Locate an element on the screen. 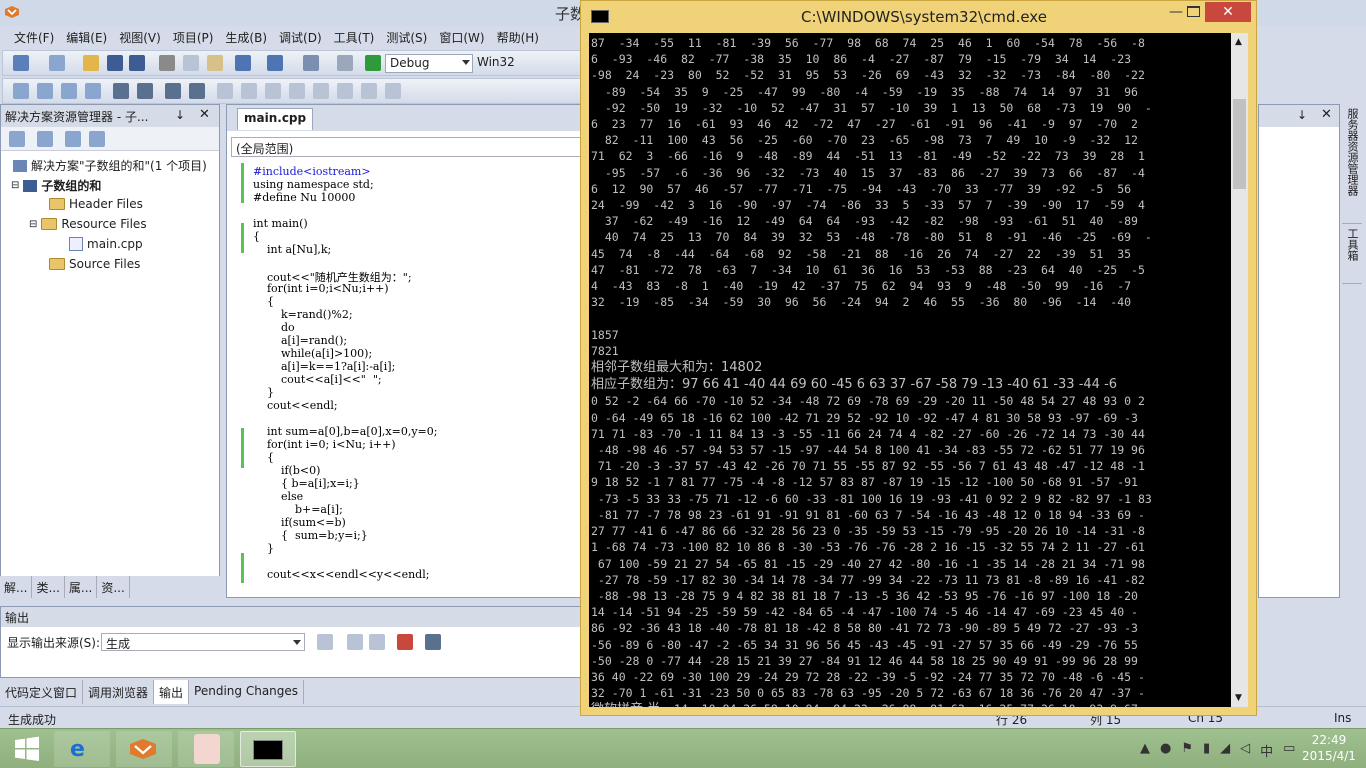 The height and width of the screenshot is (768, 1366). scroll-up-icon: ▲ is located at coordinates (1238, 42).